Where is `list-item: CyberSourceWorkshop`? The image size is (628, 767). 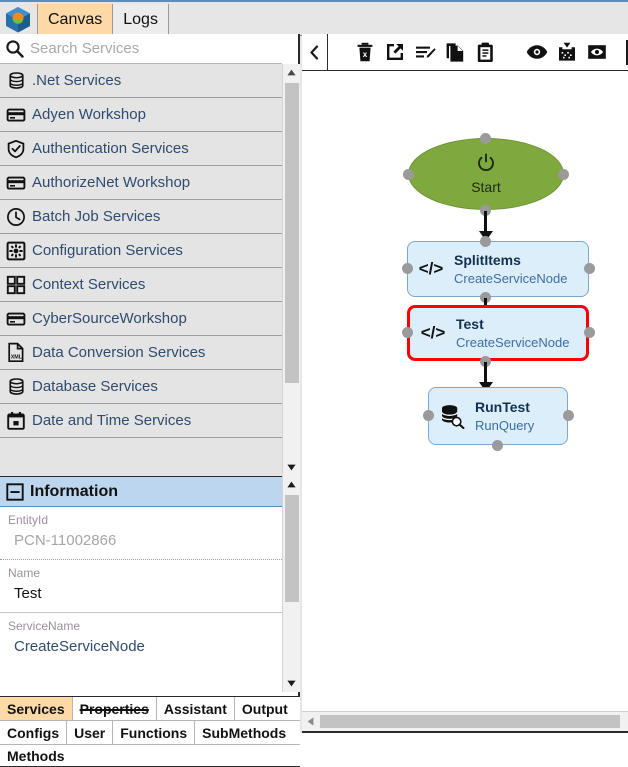 list-item: CyberSourceWorkshop is located at coordinates (141, 319).